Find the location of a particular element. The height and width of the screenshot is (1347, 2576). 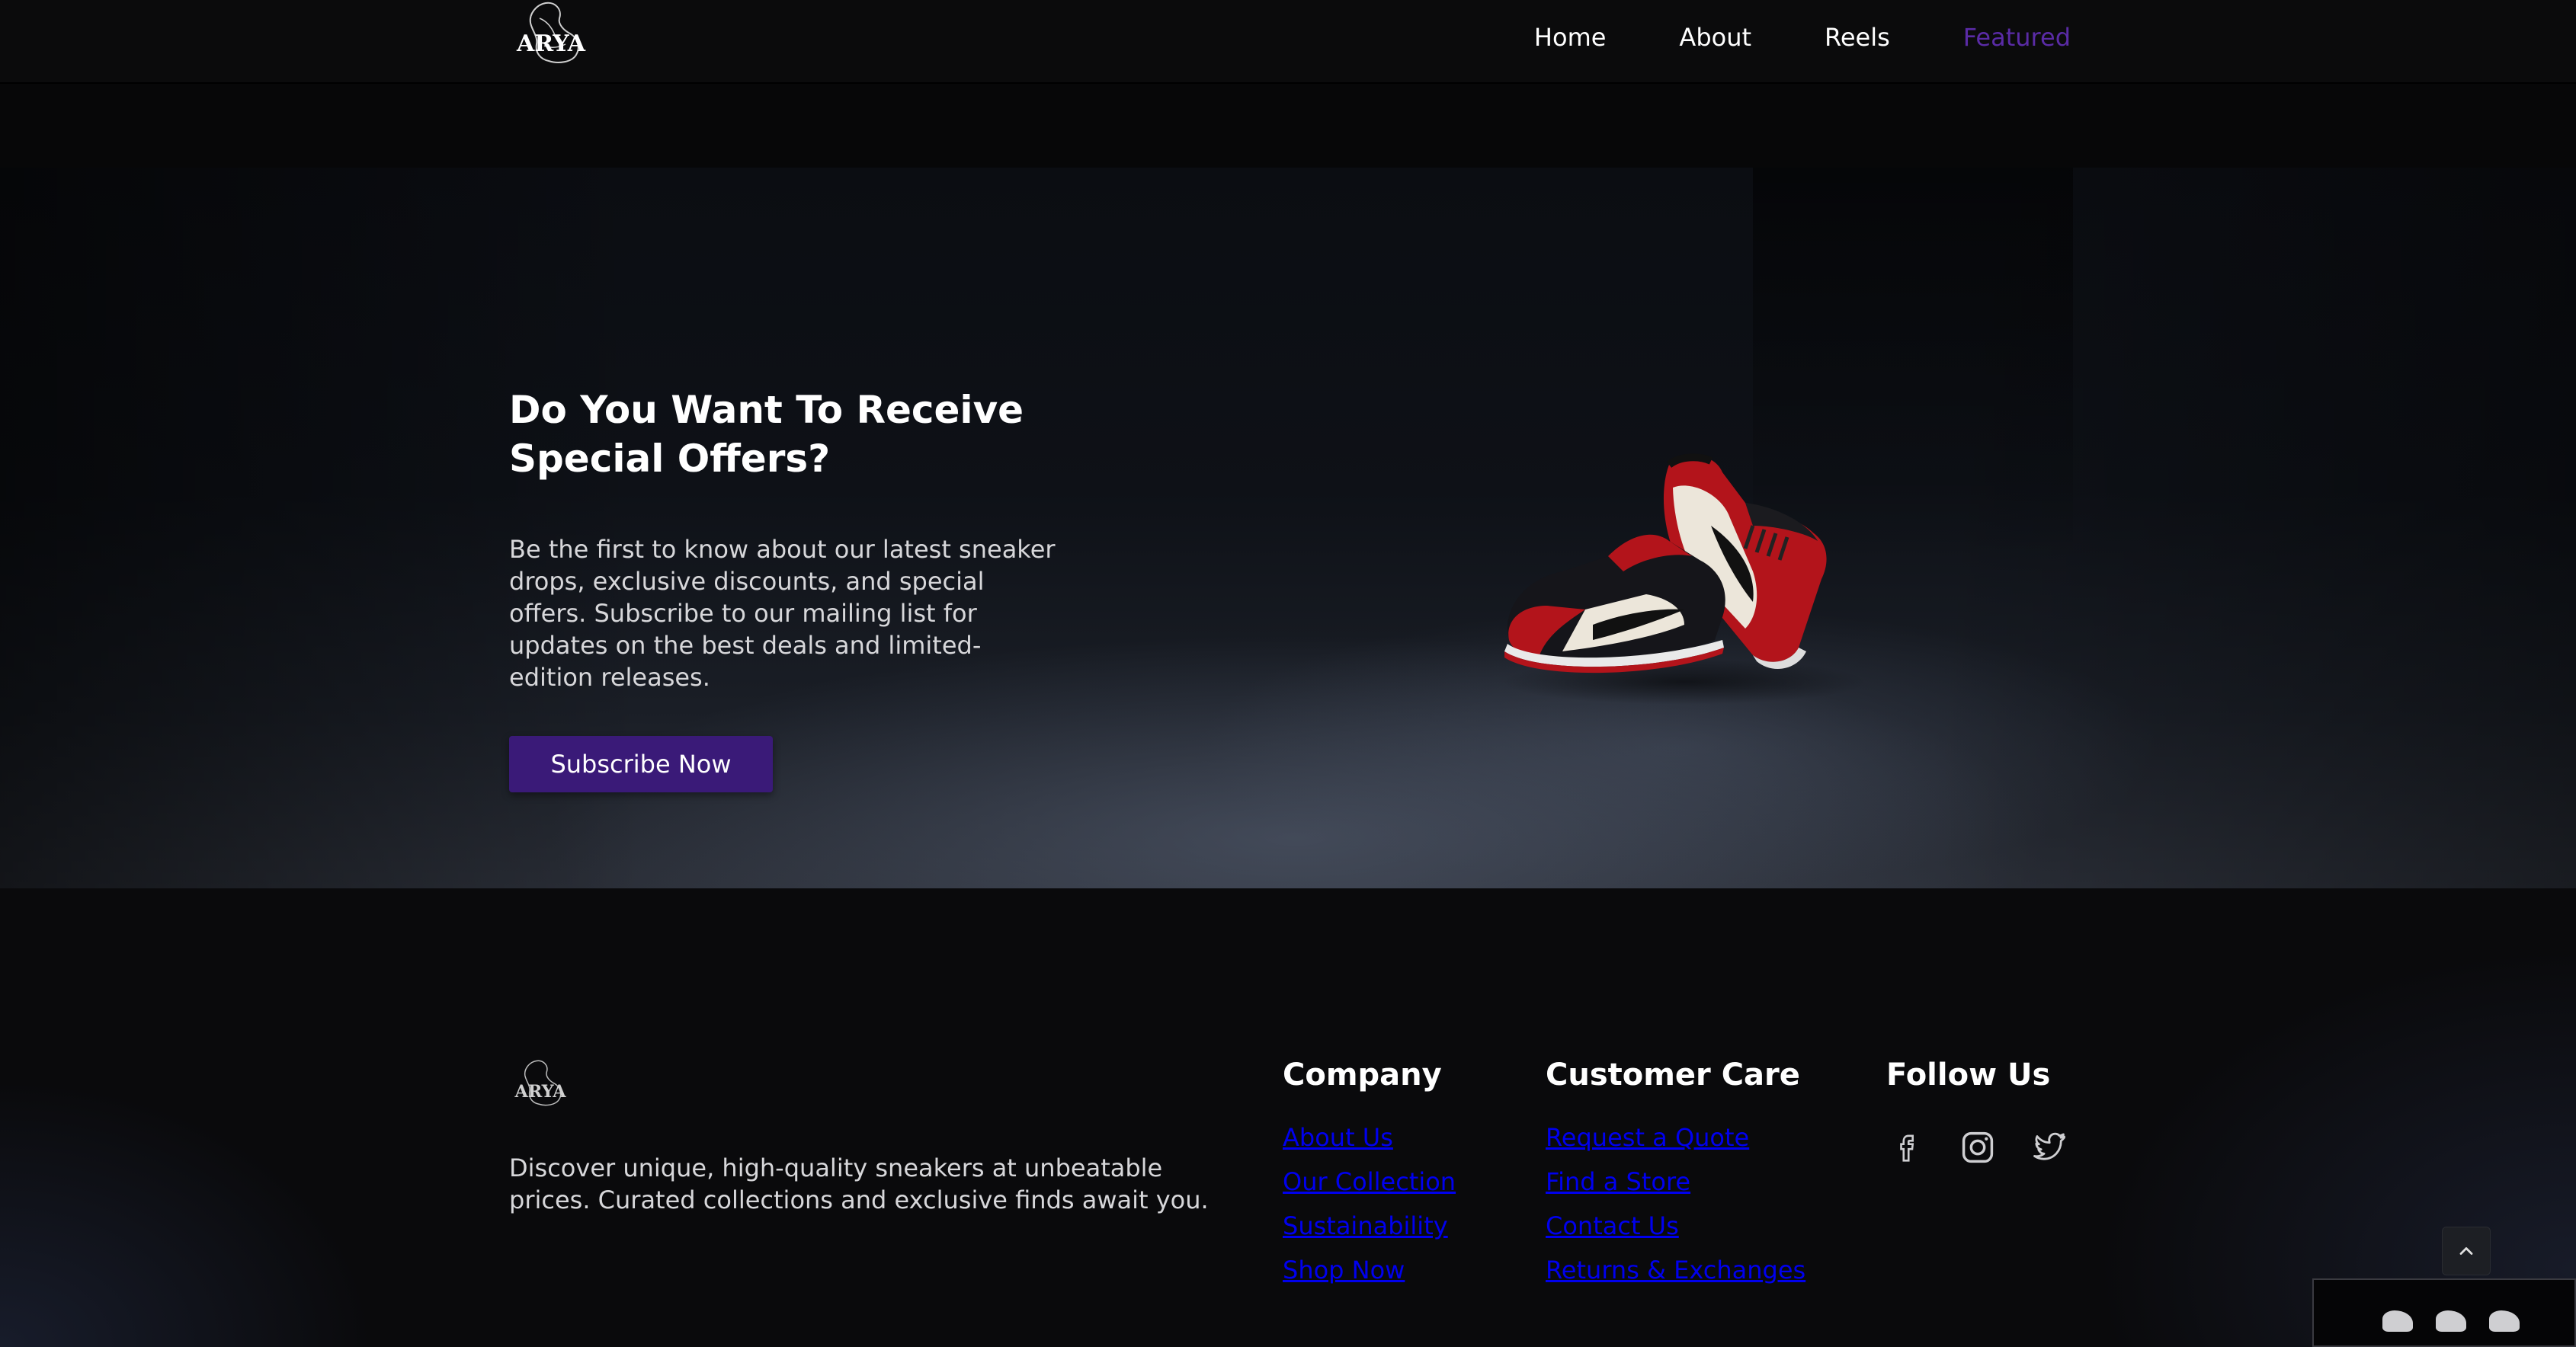

footer-link-our-collection: Our Collection is located at coordinates (1369, 1182).